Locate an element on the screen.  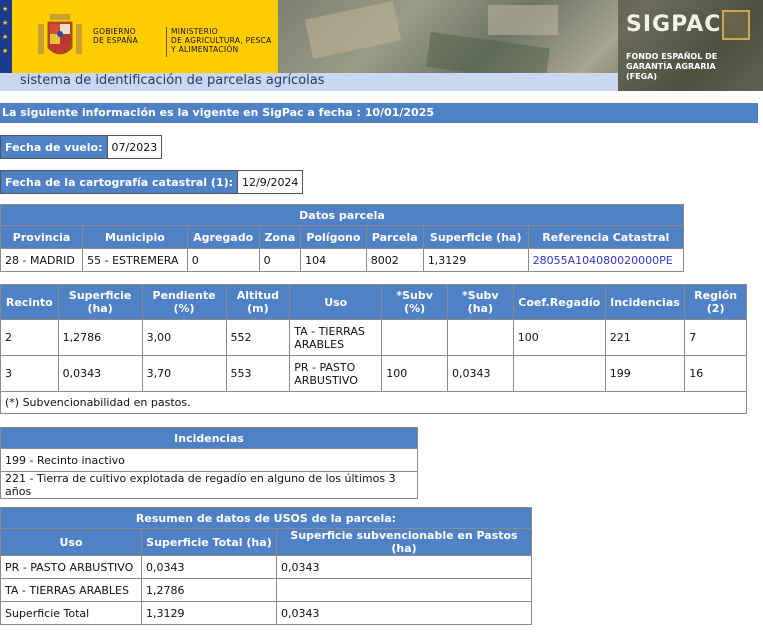
datos-parcela-caption: Datos parcela is located at coordinates (342, 215).